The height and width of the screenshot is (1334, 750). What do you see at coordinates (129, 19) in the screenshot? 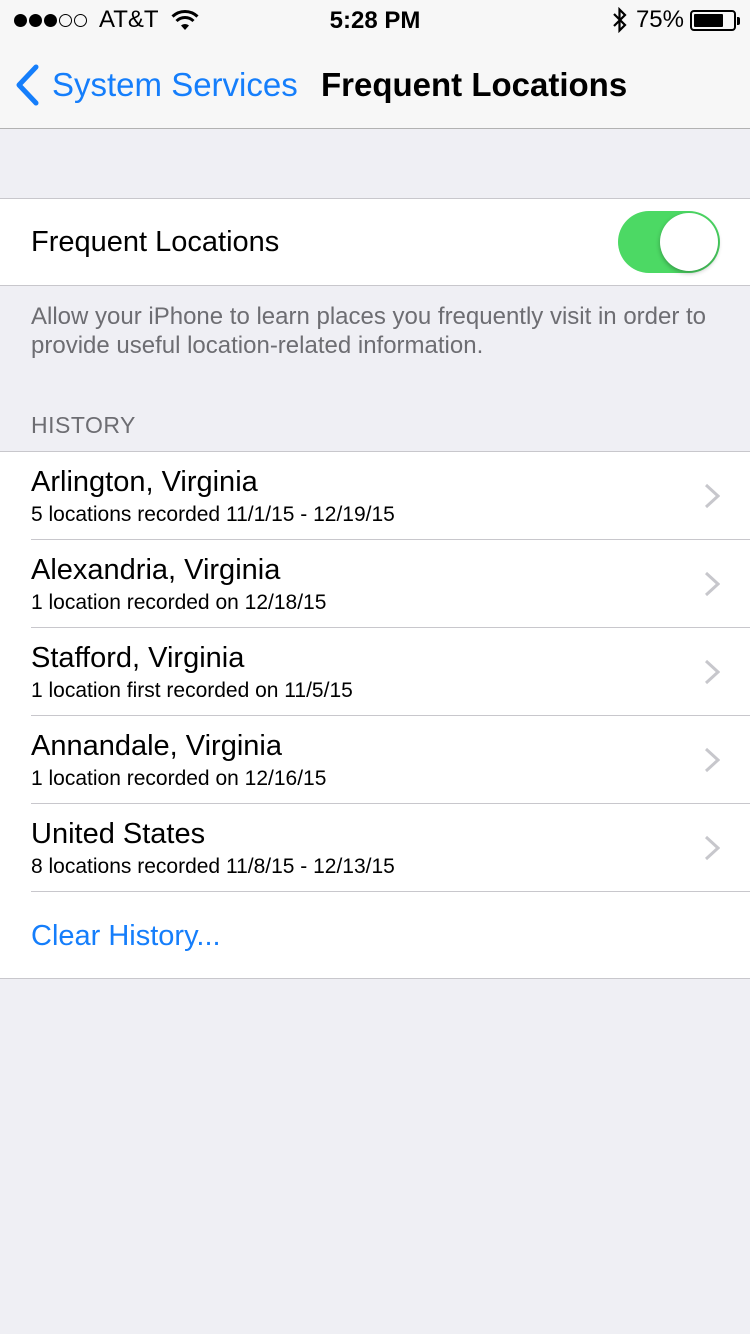
I see `carrier-name: AT&T` at bounding box center [129, 19].